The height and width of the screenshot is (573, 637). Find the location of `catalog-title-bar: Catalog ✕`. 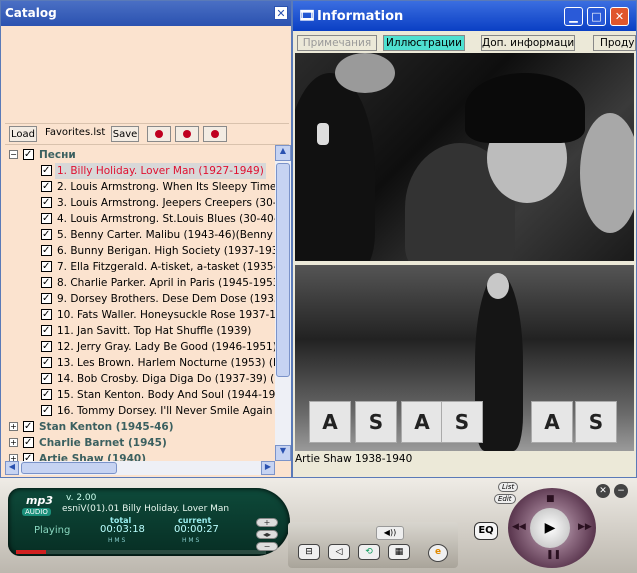

catalog-title-bar: Catalog ✕ is located at coordinates (146, 13).